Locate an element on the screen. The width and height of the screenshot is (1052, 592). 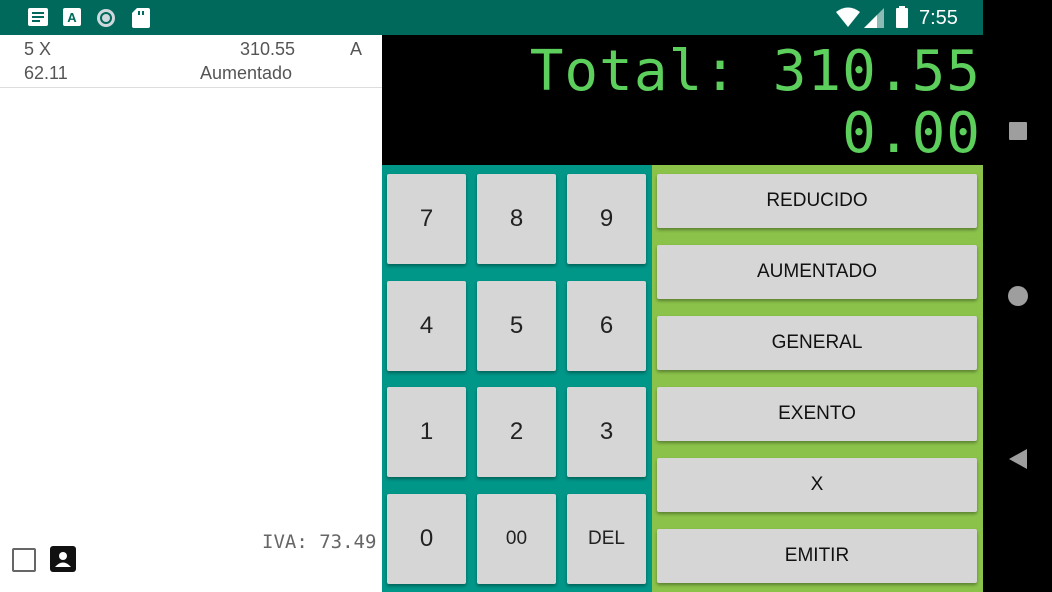
key-0: 0 is located at coordinates (426, 539).